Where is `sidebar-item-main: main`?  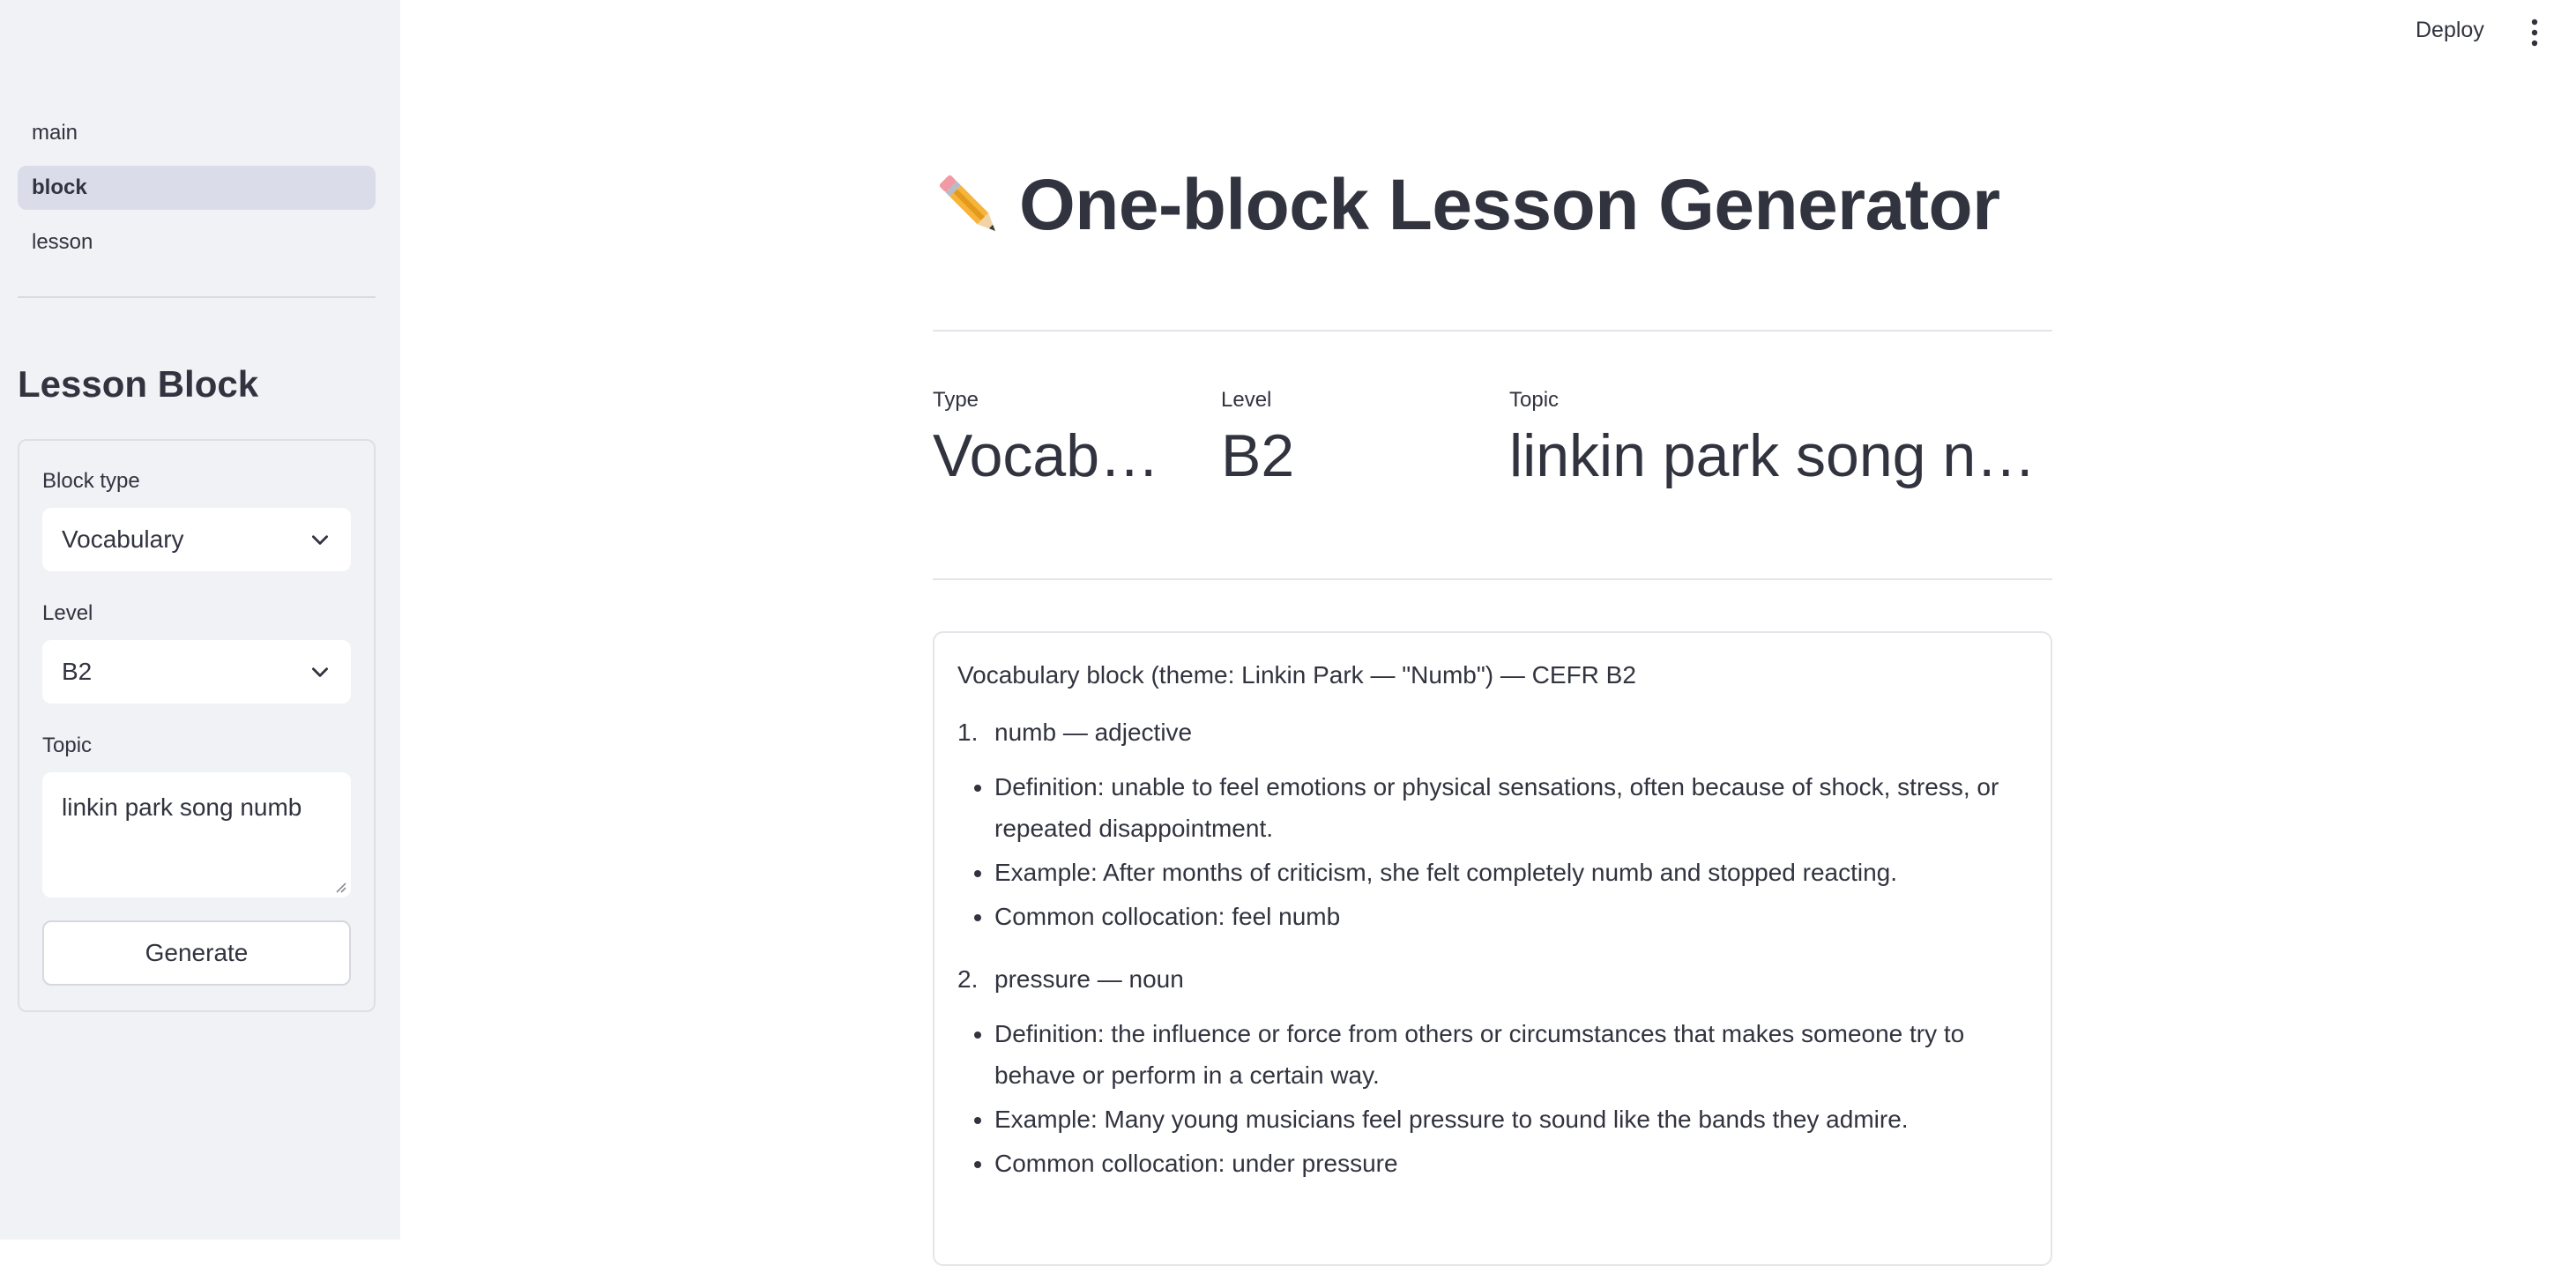
sidebar-item-main: main is located at coordinates (197, 133).